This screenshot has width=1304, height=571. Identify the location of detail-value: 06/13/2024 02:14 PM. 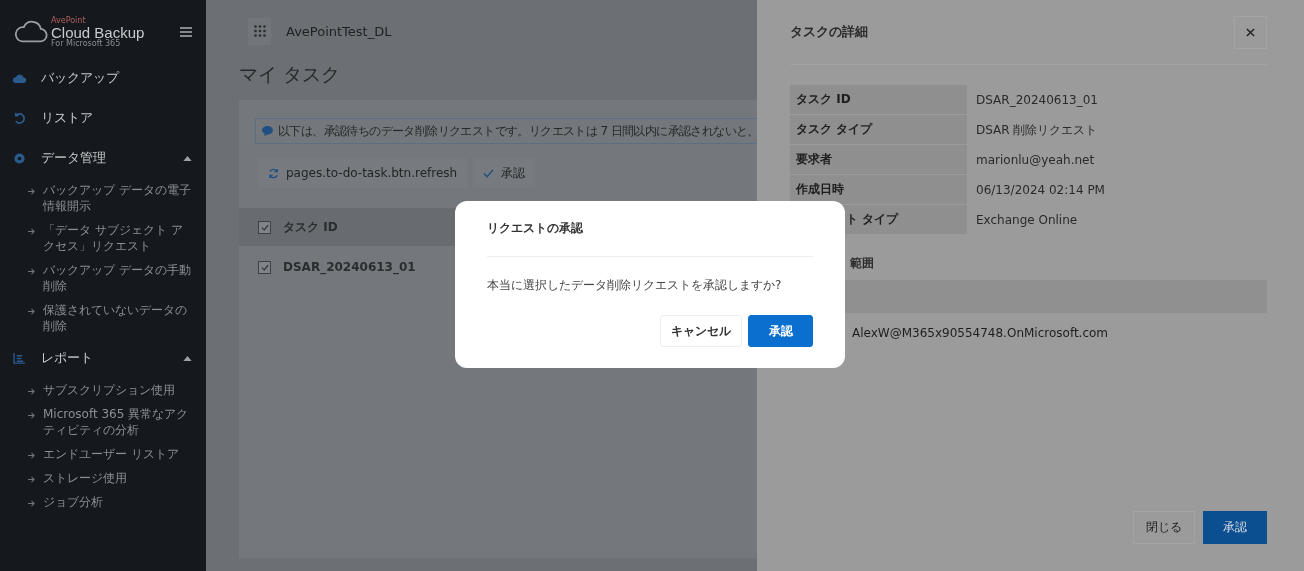
(1040, 190).